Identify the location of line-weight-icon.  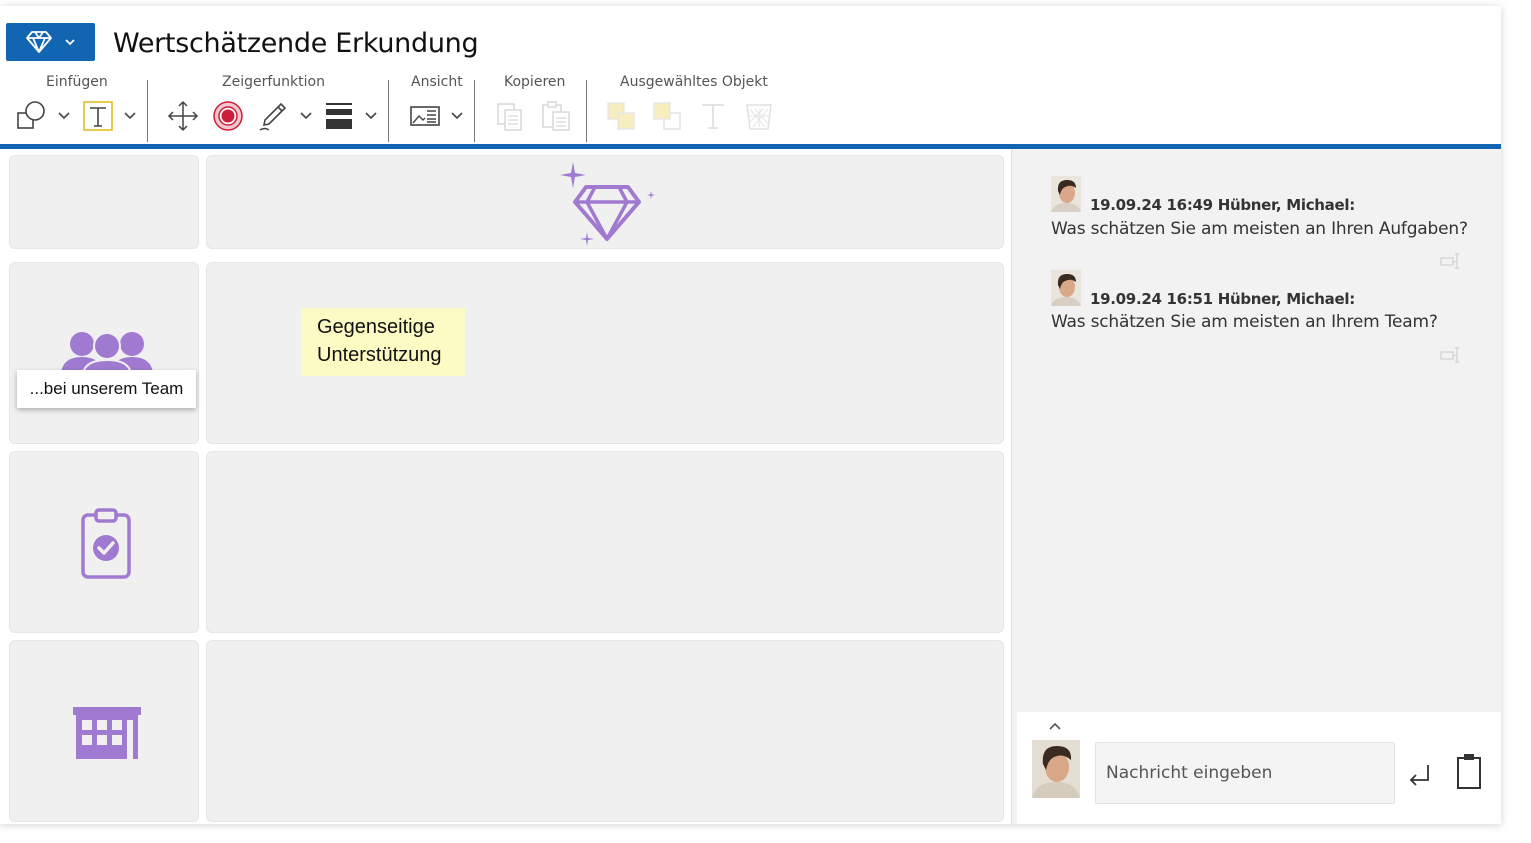
(339, 116).